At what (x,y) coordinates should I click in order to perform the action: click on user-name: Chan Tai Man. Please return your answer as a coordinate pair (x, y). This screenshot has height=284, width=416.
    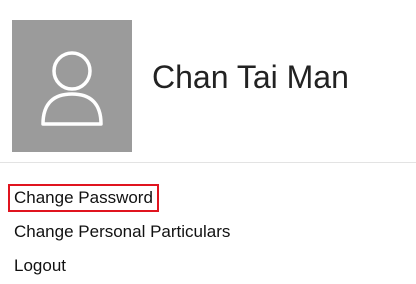
    Looking at the image, I should click on (250, 77).